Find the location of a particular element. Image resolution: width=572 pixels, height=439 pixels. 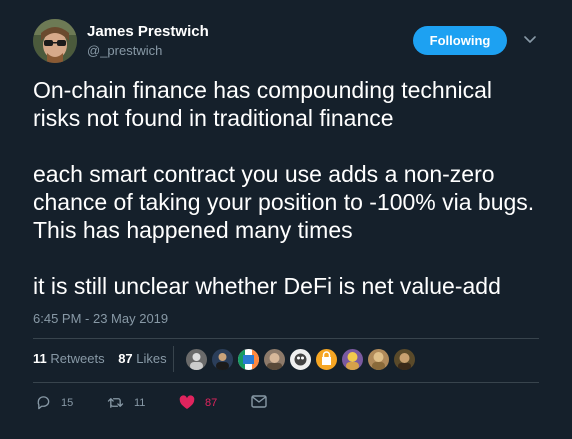

following-button: Following is located at coordinates (460, 40).